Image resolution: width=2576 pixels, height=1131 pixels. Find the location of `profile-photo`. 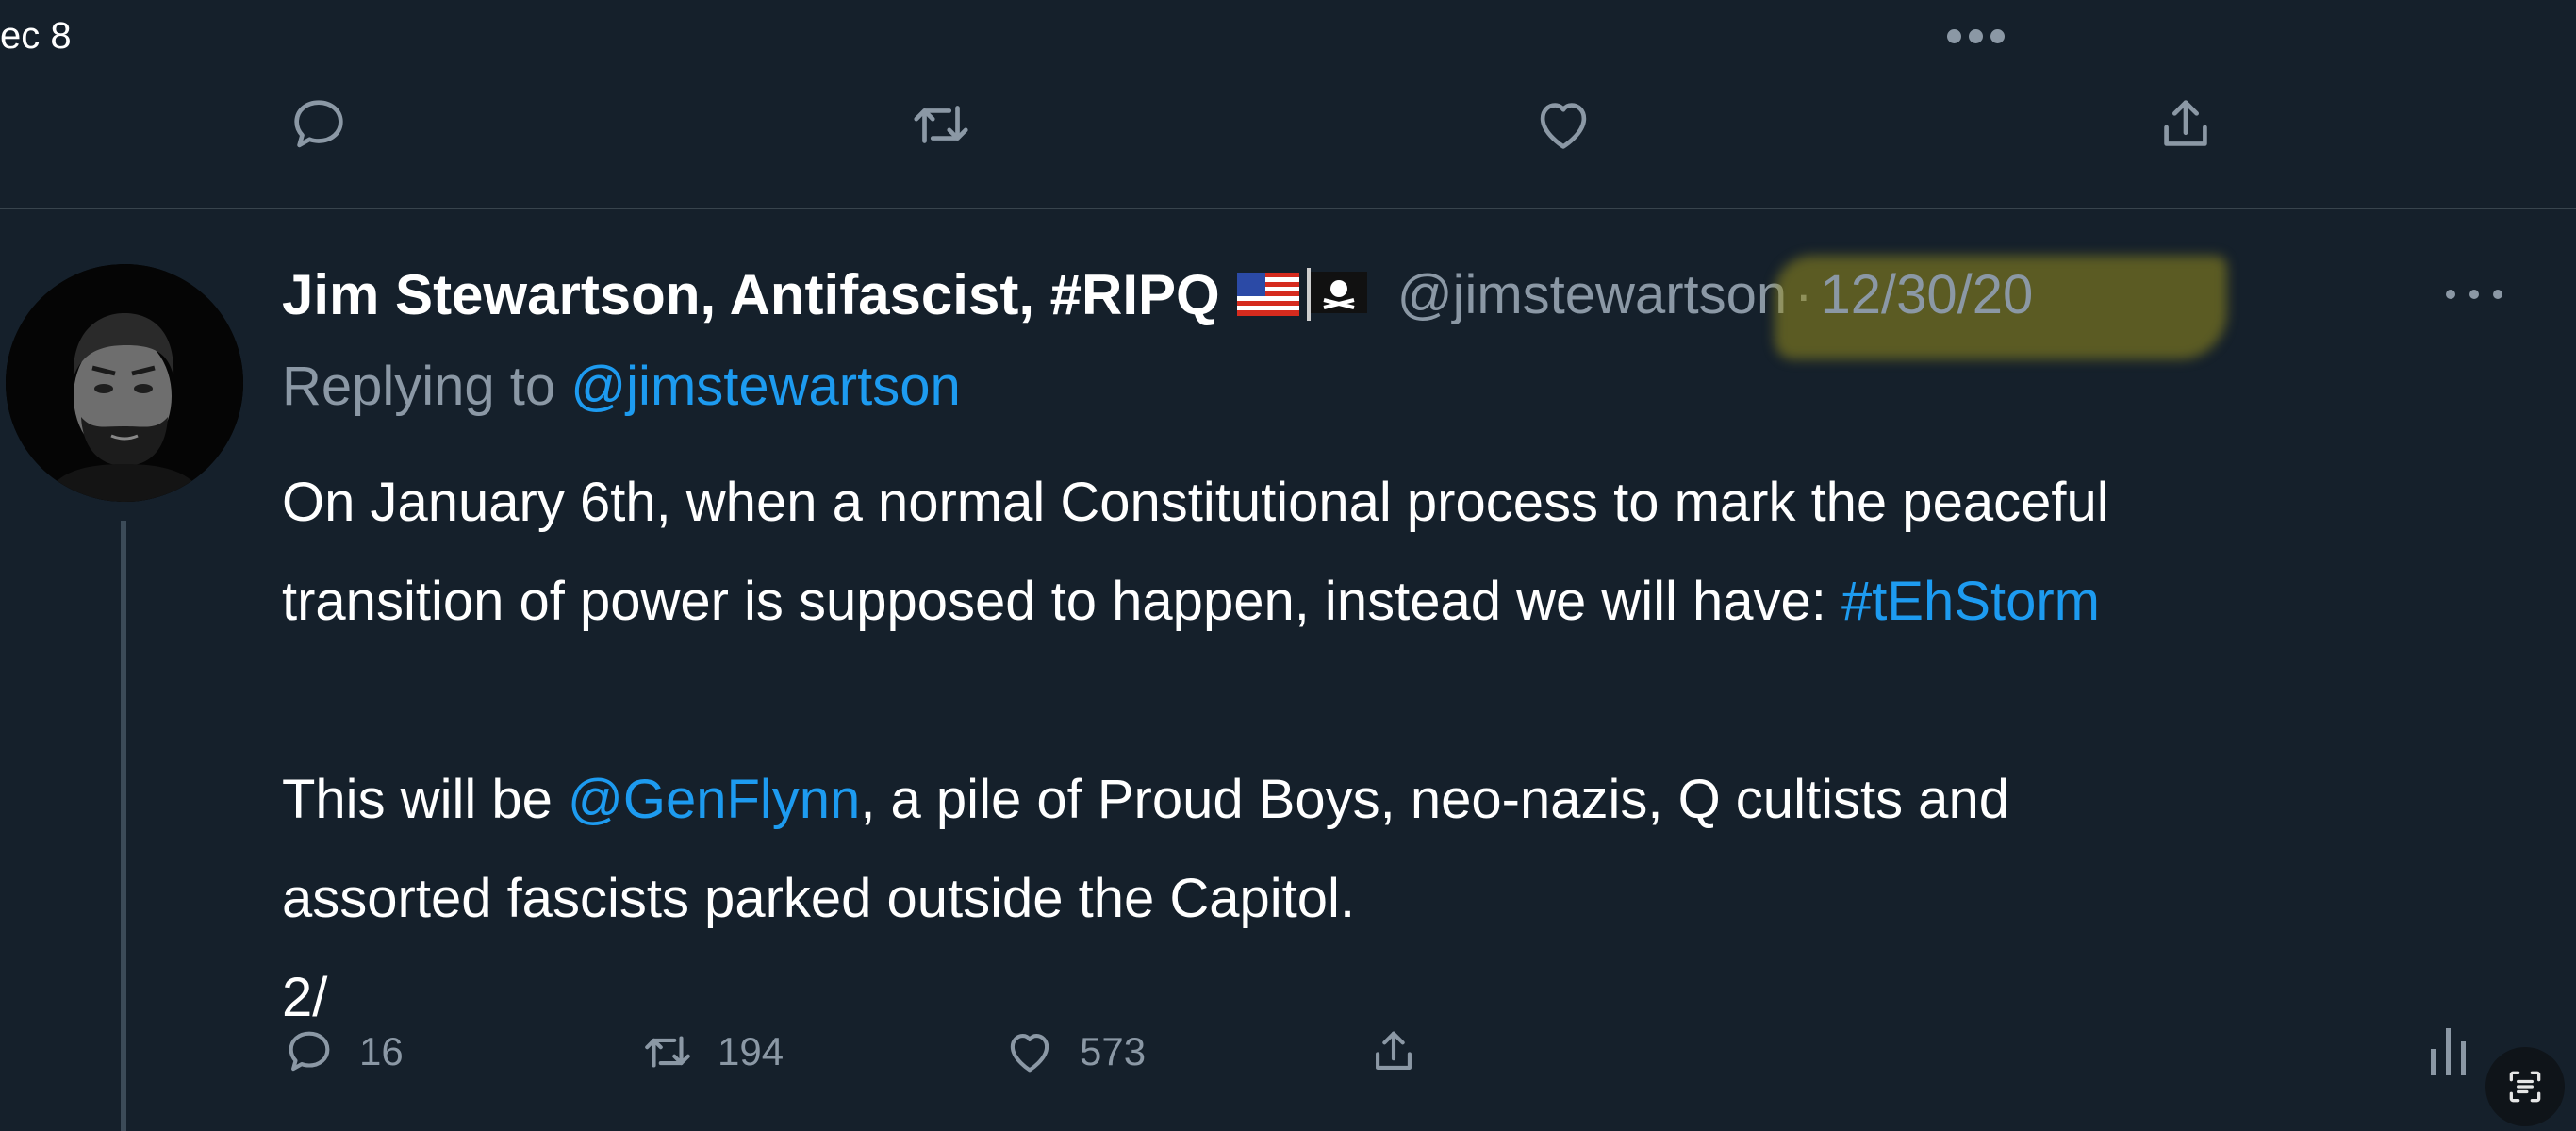

profile-photo is located at coordinates (124, 383).